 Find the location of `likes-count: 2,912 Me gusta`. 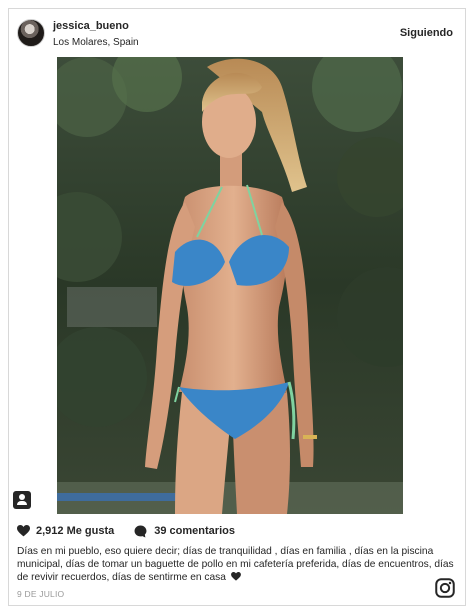

likes-count: 2,912 Me gusta is located at coordinates (75, 531).